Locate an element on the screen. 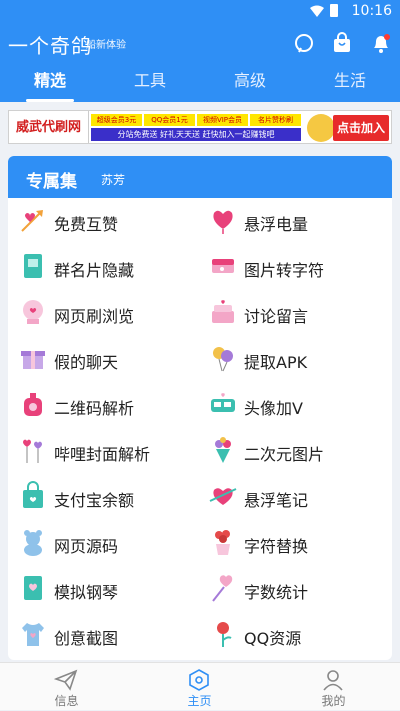 This screenshot has width=400, height=711. feature-floating-notes: 悬浮笔记 is located at coordinates (294, 497).